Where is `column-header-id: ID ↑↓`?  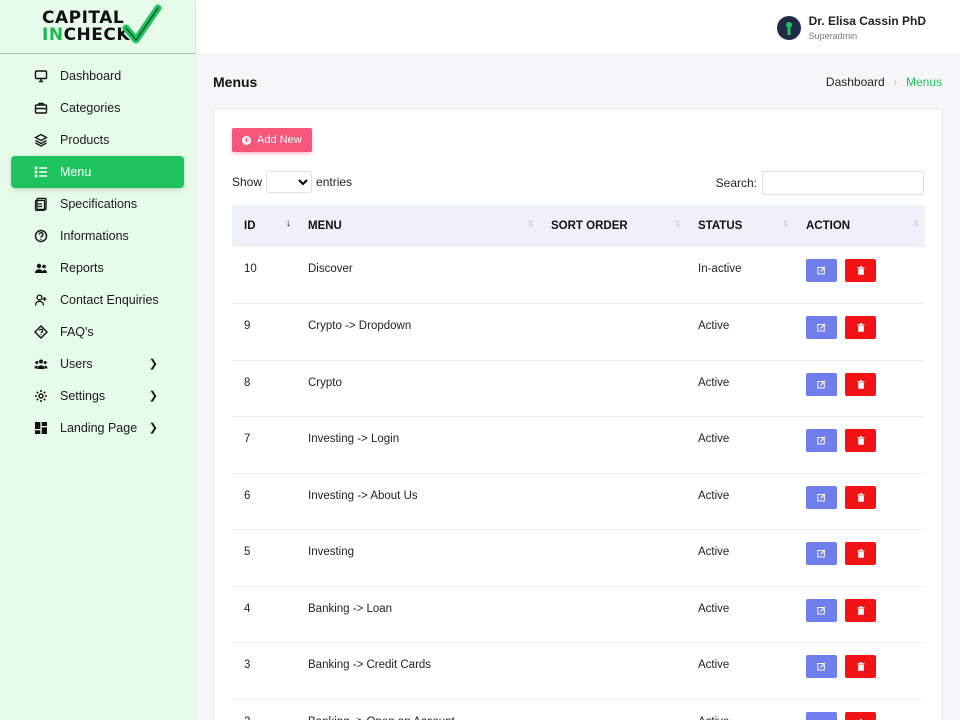 column-header-id: ID ↑↓ is located at coordinates (264, 226).